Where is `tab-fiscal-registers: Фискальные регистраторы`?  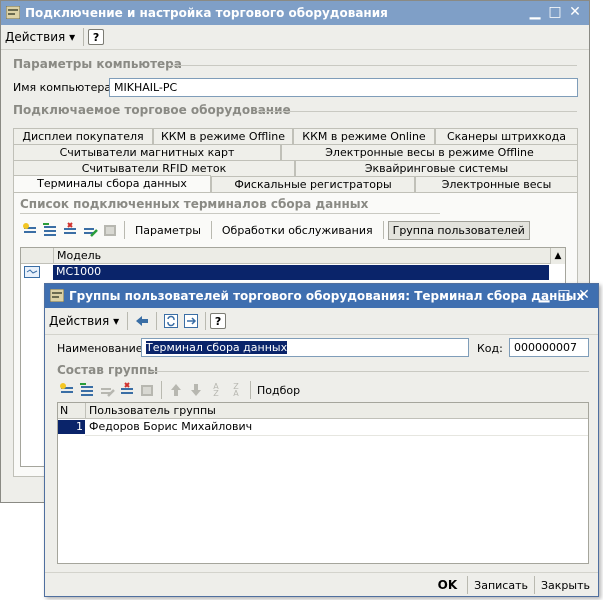 tab-fiscal-registers: Фискальные регистраторы is located at coordinates (313, 184).